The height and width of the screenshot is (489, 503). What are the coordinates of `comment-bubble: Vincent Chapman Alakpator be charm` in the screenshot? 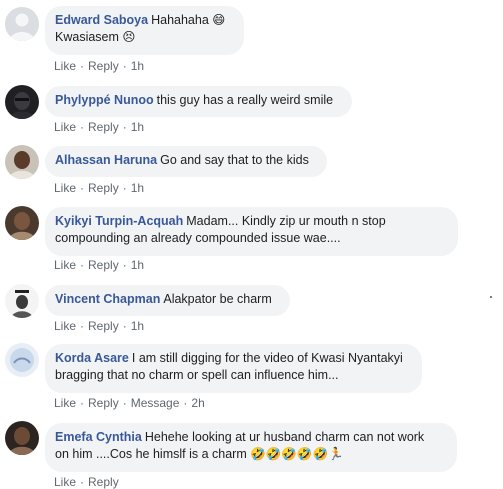 It's located at (167, 300).